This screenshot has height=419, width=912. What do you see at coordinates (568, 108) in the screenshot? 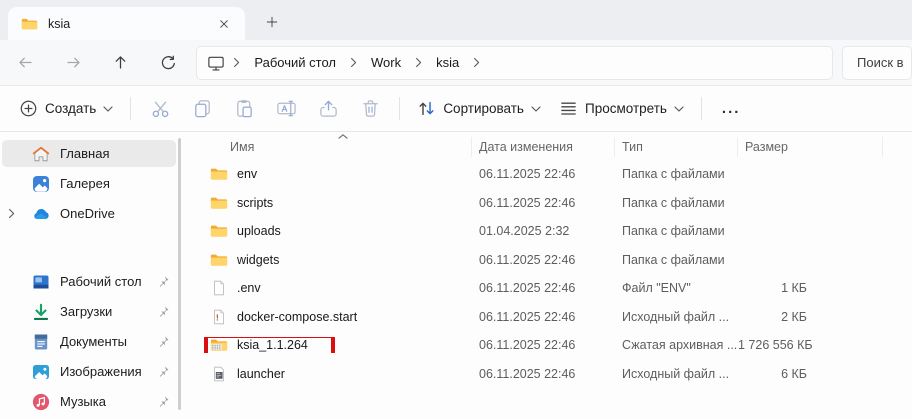
I see `view-lines-icon` at bounding box center [568, 108].